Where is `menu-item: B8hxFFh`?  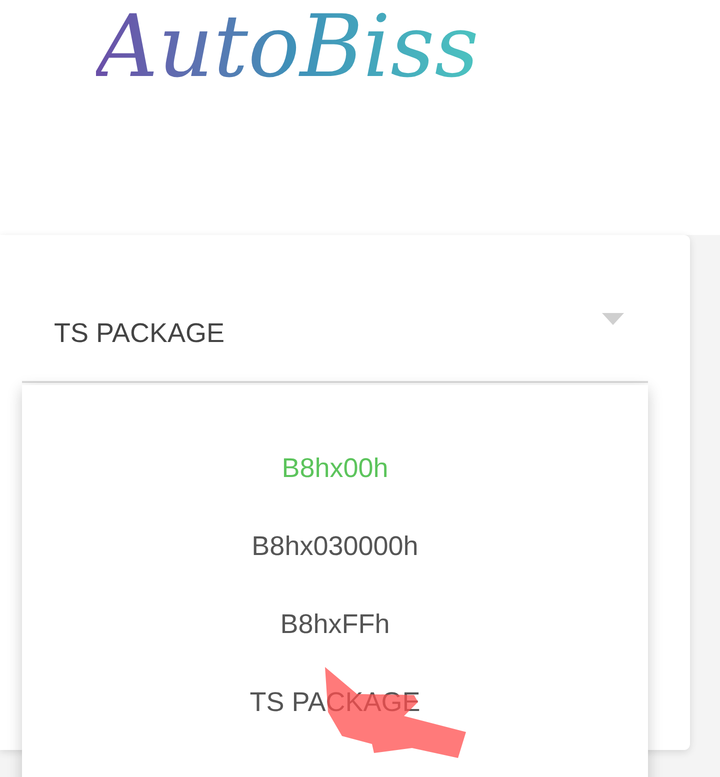
menu-item: B8hxFFh is located at coordinates (335, 624).